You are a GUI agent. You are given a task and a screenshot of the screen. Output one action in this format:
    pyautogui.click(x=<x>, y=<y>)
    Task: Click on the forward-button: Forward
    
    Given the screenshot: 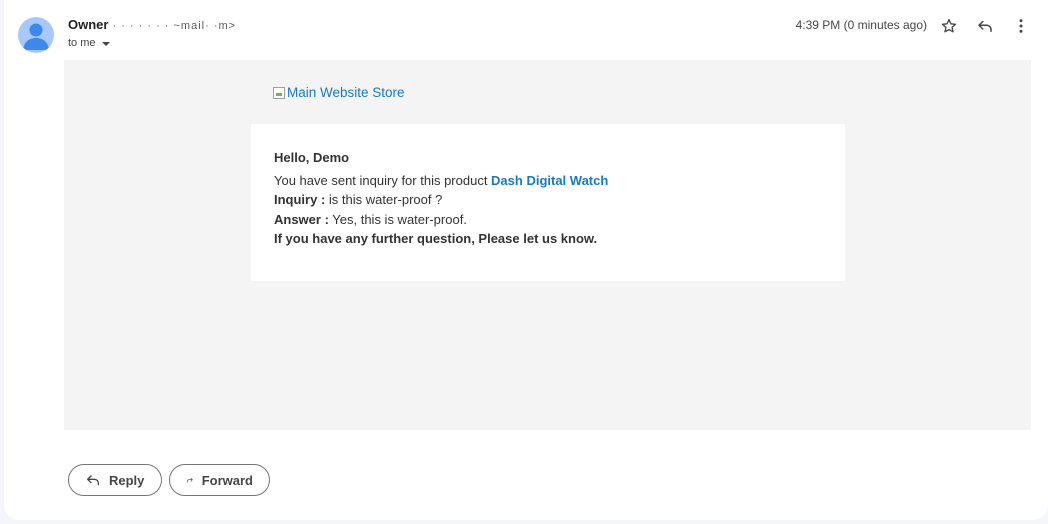 What is the action you would take?
    pyautogui.click(x=219, y=480)
    